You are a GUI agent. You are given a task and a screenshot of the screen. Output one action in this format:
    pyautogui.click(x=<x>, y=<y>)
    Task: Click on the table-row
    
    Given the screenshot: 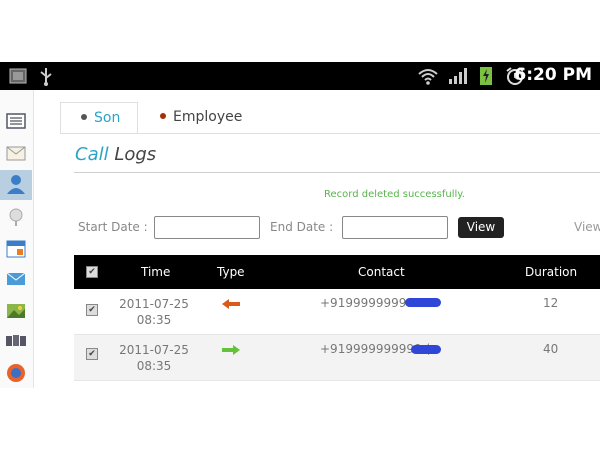 What is the action you would take?
    pyautogui.click(x=337, y=384)
    